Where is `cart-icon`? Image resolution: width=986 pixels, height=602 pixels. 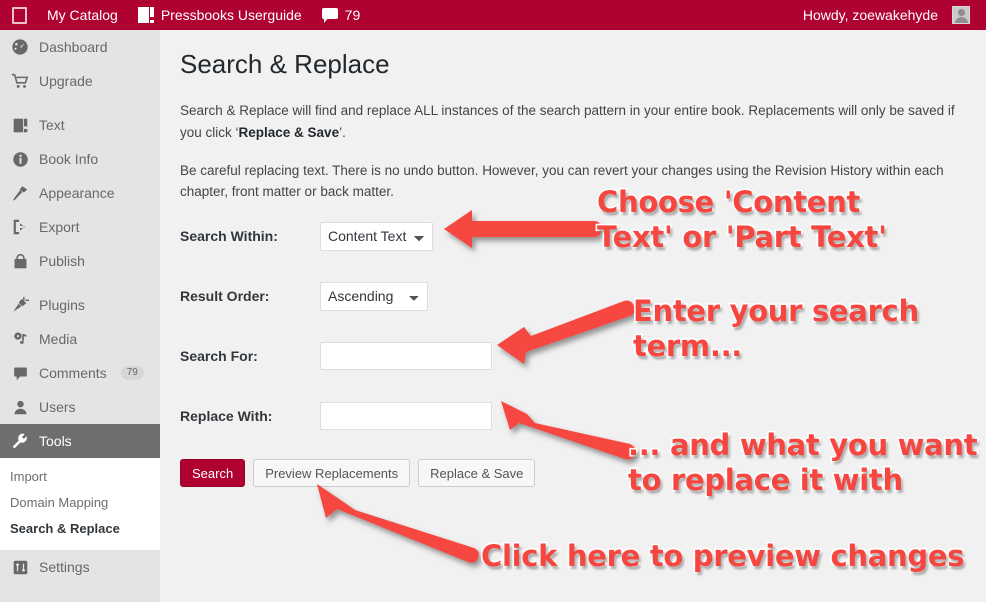
cart-icon is located at coordinates (20, 81).